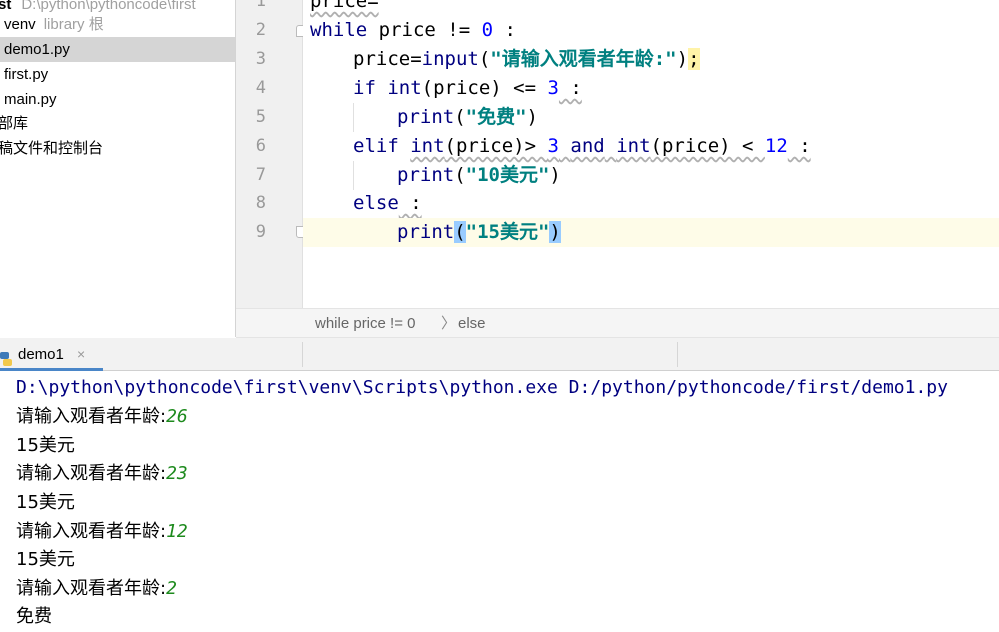 This screenshot has height=632, width=999. Describe the element at coordinates (73, 24) in the screenshot. I see `tree-venv-hint: library 根` at that location.